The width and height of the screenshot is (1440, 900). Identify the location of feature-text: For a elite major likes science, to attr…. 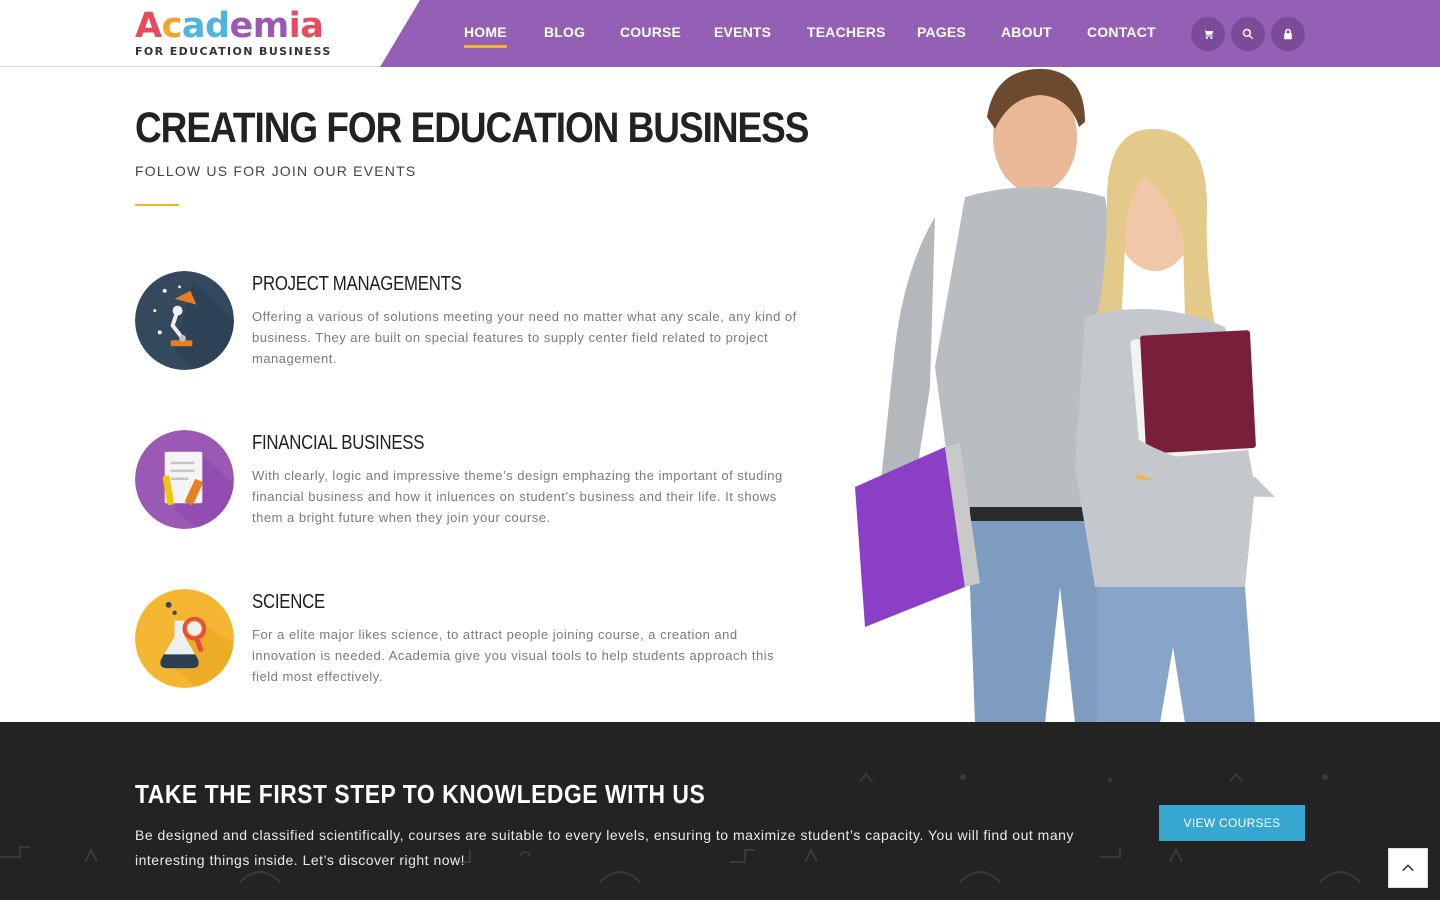
(513, 655).